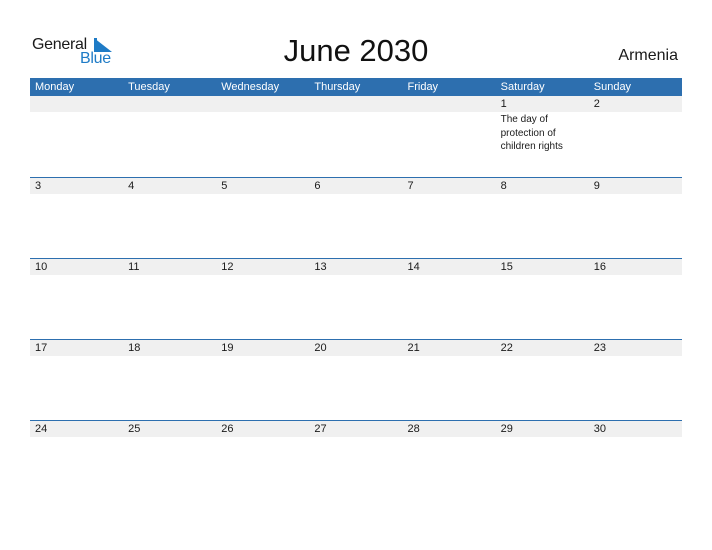 The width and height of the screenshot is (712, 550). What do you see at coordinates (263, 429) in the screenshot?
I see `day-number: 26` at bounding box center [263, 429].